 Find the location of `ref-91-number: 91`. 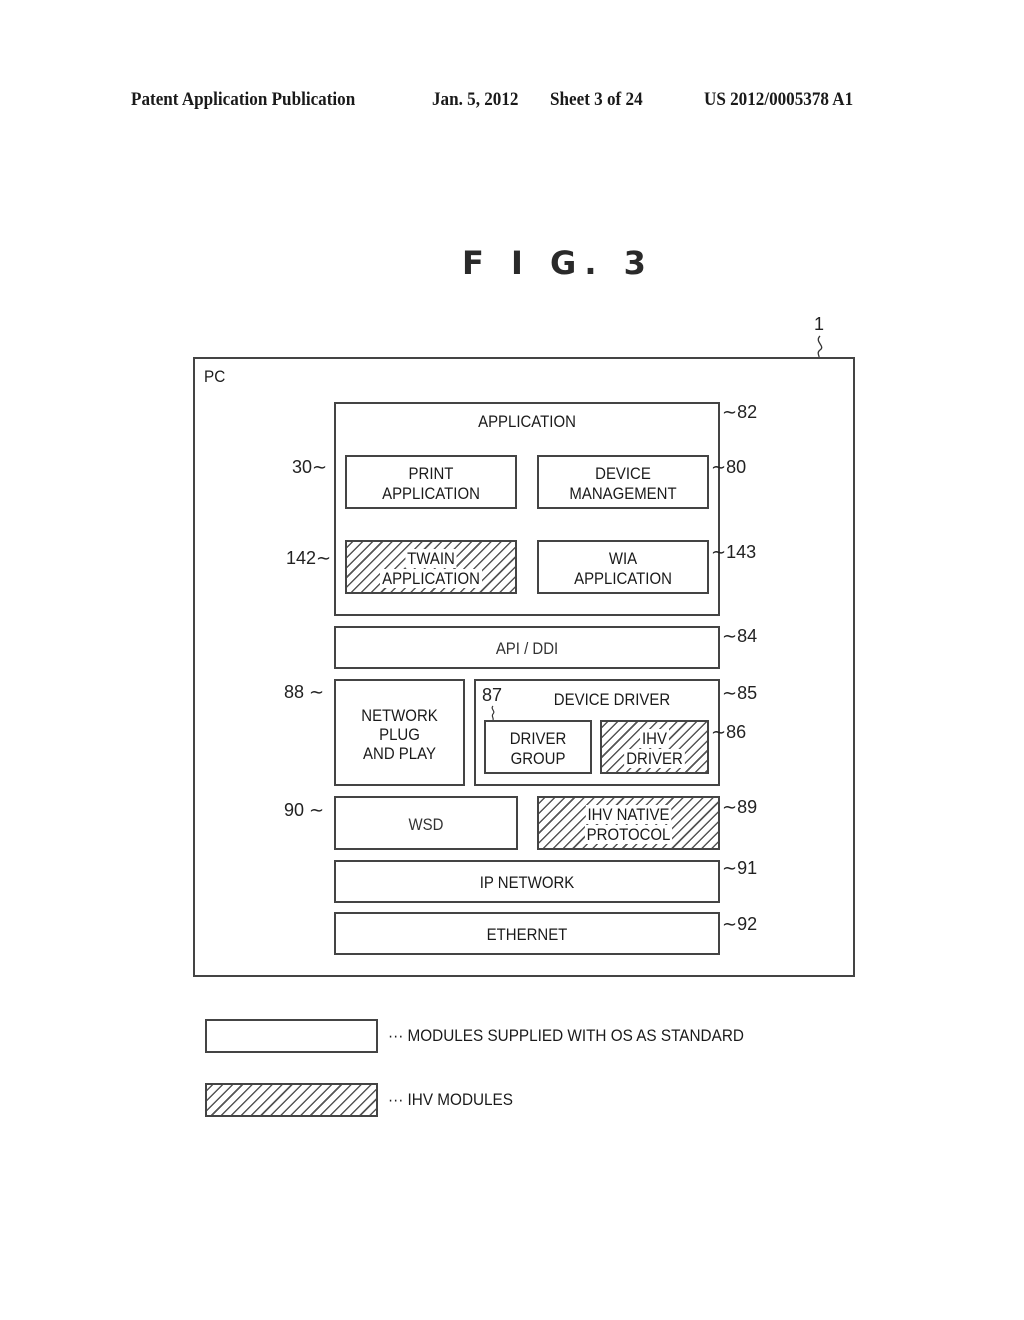

ref-91-number: 91 is located at coordinates (747, 868).